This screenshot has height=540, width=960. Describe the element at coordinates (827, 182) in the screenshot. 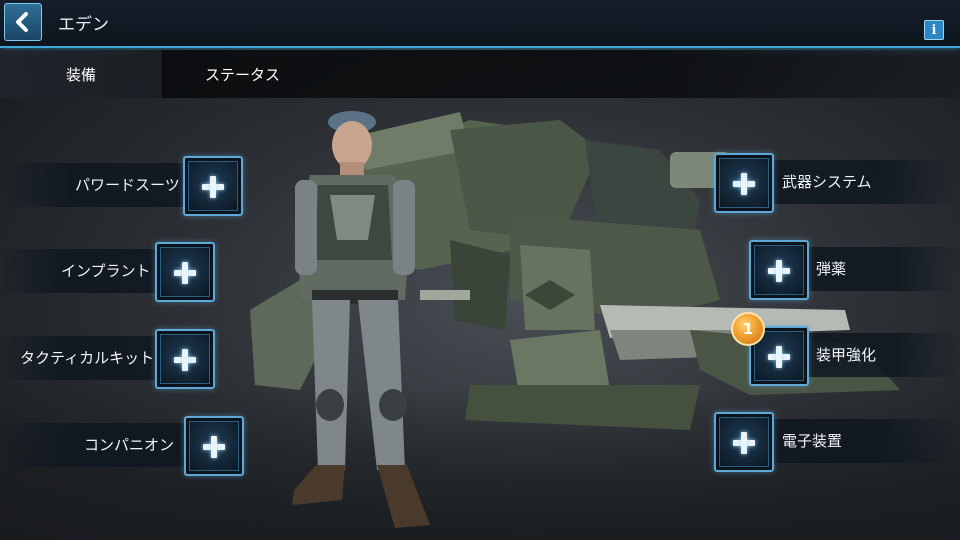

I see `slot-label-weapon-system: 武器システム` at that location.